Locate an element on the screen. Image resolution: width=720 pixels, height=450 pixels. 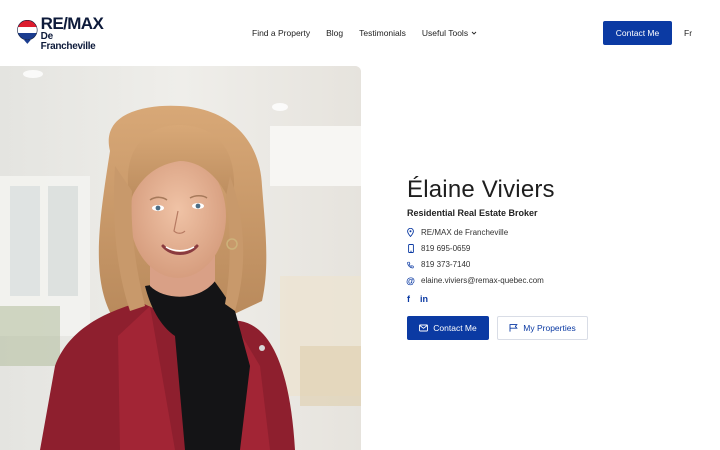
envelope-icon is located at coordinates (424, 328).